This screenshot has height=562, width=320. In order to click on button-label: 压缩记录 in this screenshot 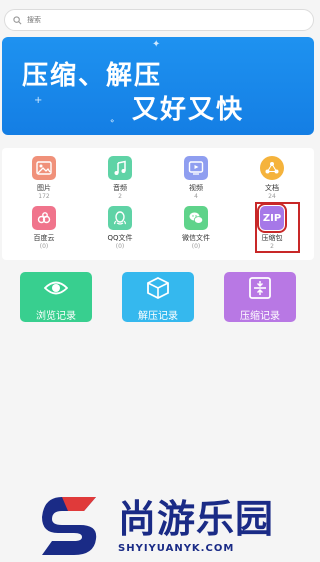, I will do `click(260, 316)`.